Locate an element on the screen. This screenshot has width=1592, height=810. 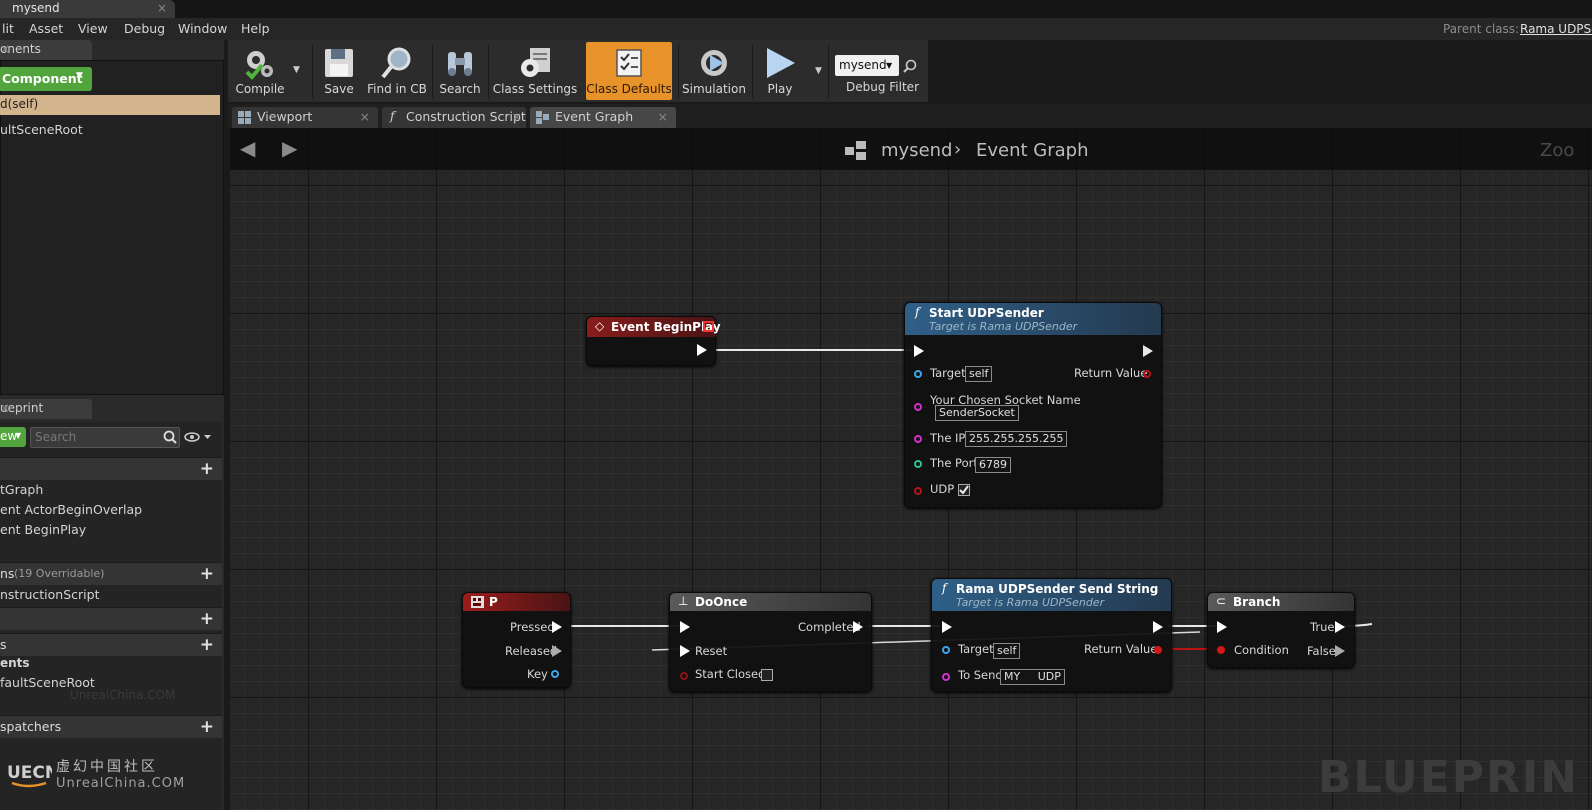
node-doonce: ⊥ DoOnce Completed Reset Start Closed is located at coordinates (770, 642).